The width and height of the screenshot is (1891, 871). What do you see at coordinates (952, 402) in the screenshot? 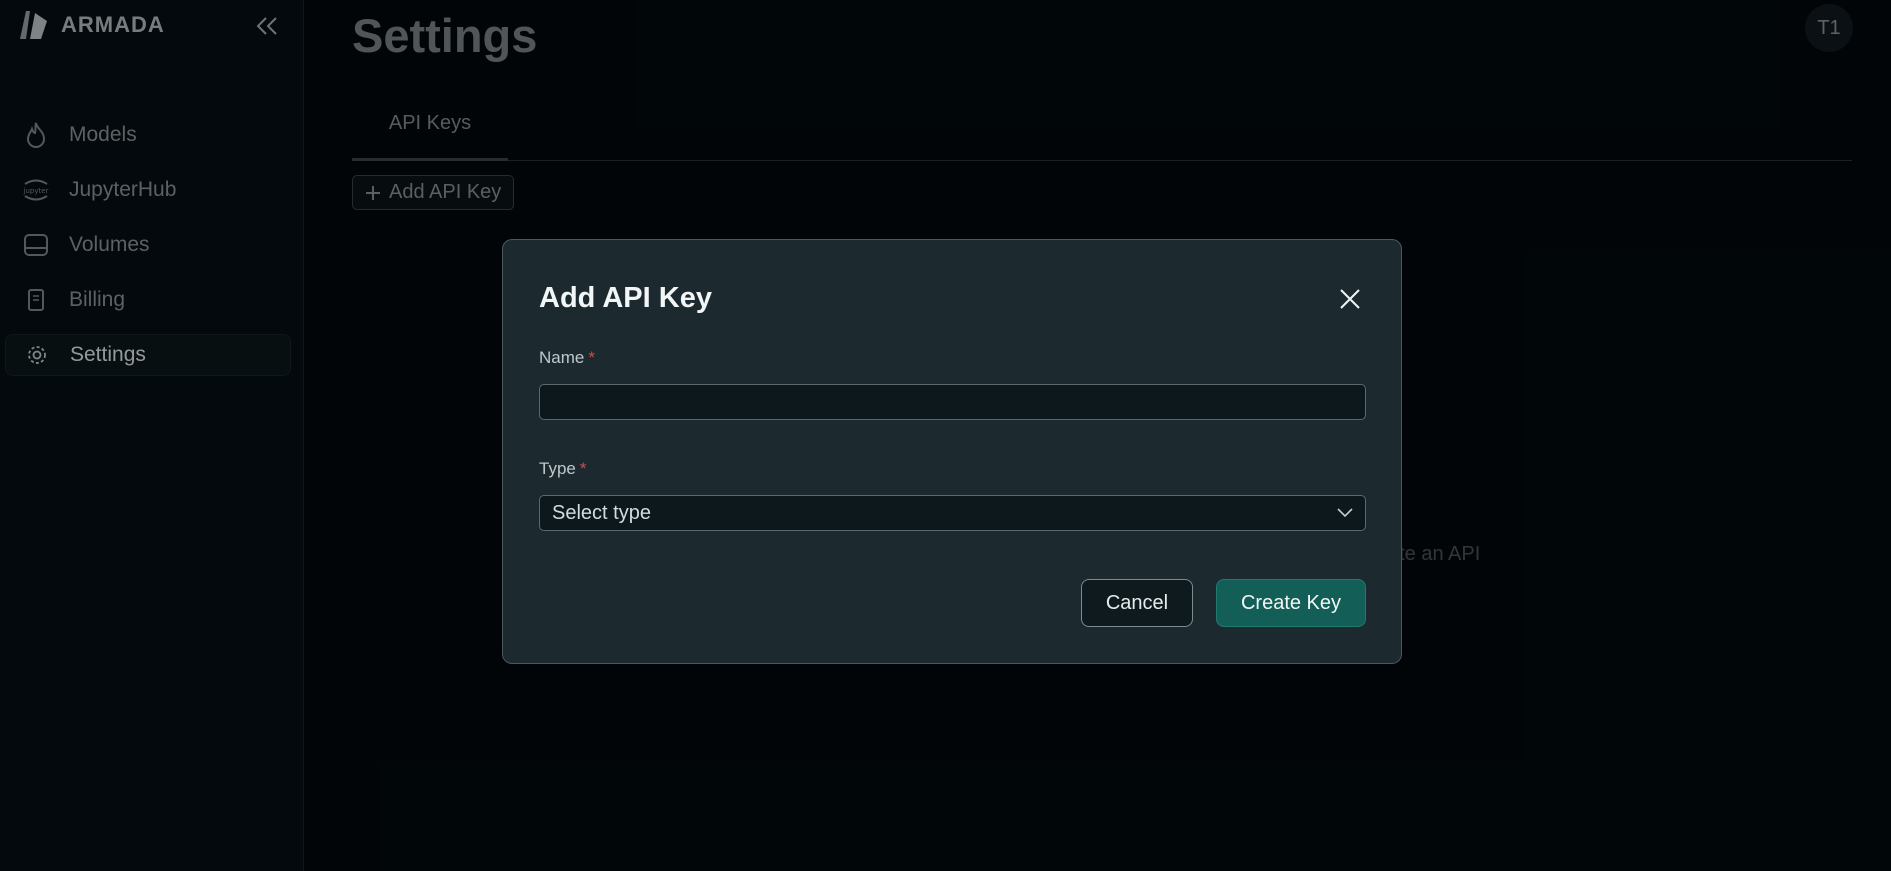
I see `name-input` at bounding box center [952, 402].